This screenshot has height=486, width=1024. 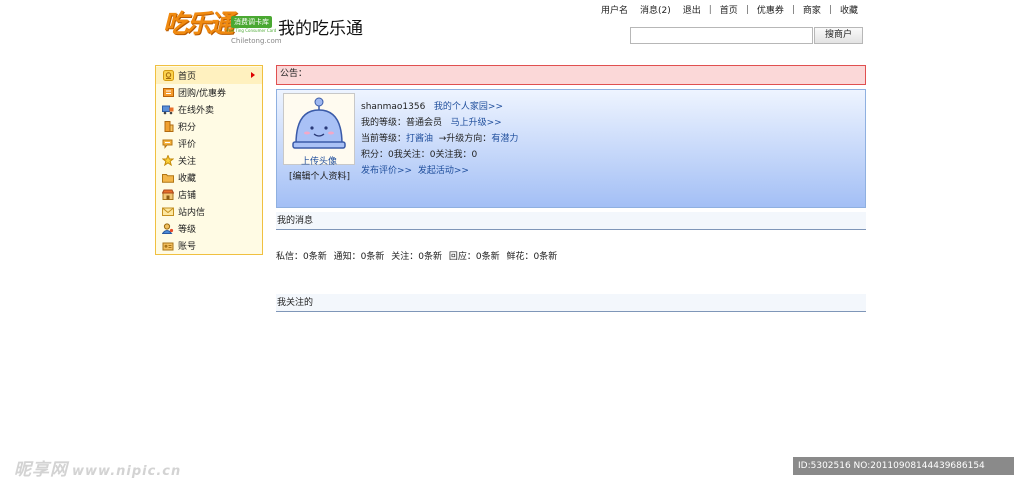 I want to click on nav-favorites: 收藏, so click(x=849, y=9).